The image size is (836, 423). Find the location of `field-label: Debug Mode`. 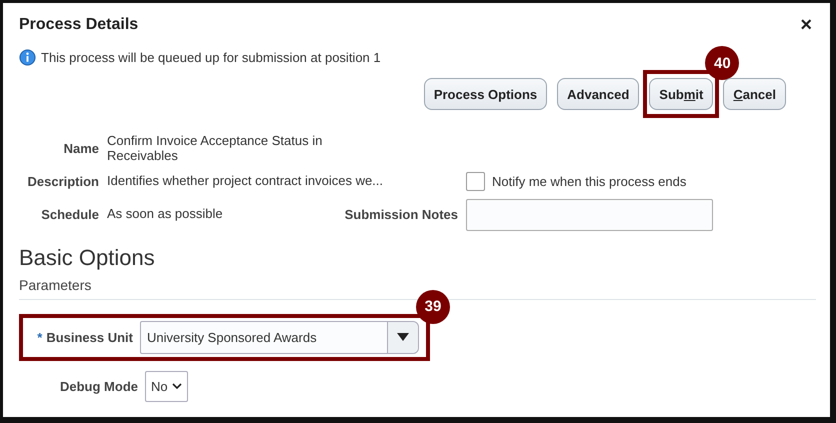

field-label: Debug Mode is located at coordinates (98, 386).